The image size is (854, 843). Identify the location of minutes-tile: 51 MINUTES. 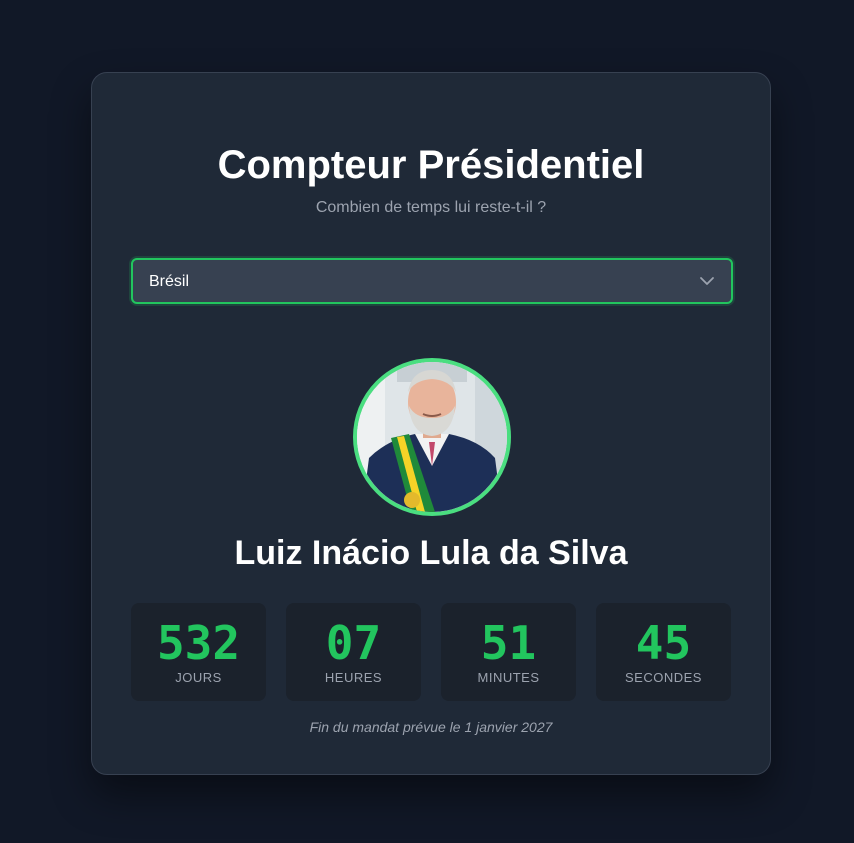
(508, 652).